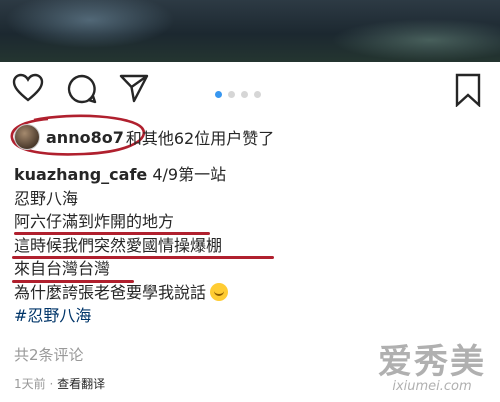  What do you see at coordinates (94, 221) in the screenshot?
I see `caption-line: 阿六仔滿到炸開的地方` at bounding box center [94, 221].